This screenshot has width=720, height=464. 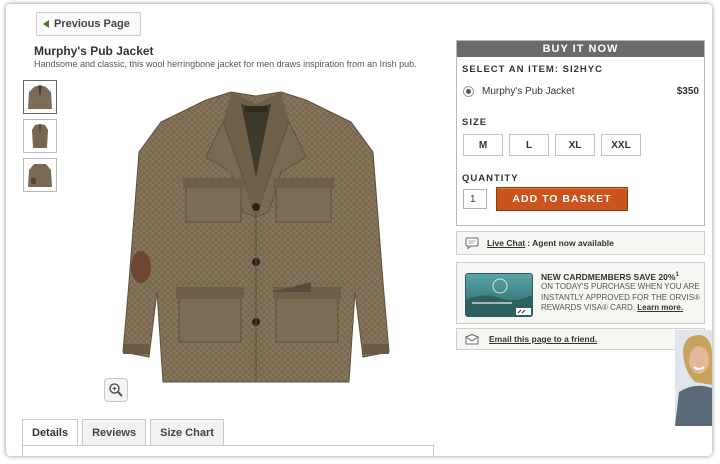 What do you see at coordinates (187, 432) in the screenshot?
I see `tab-size-chart: Size Chart` at bounding box center [187, 432].